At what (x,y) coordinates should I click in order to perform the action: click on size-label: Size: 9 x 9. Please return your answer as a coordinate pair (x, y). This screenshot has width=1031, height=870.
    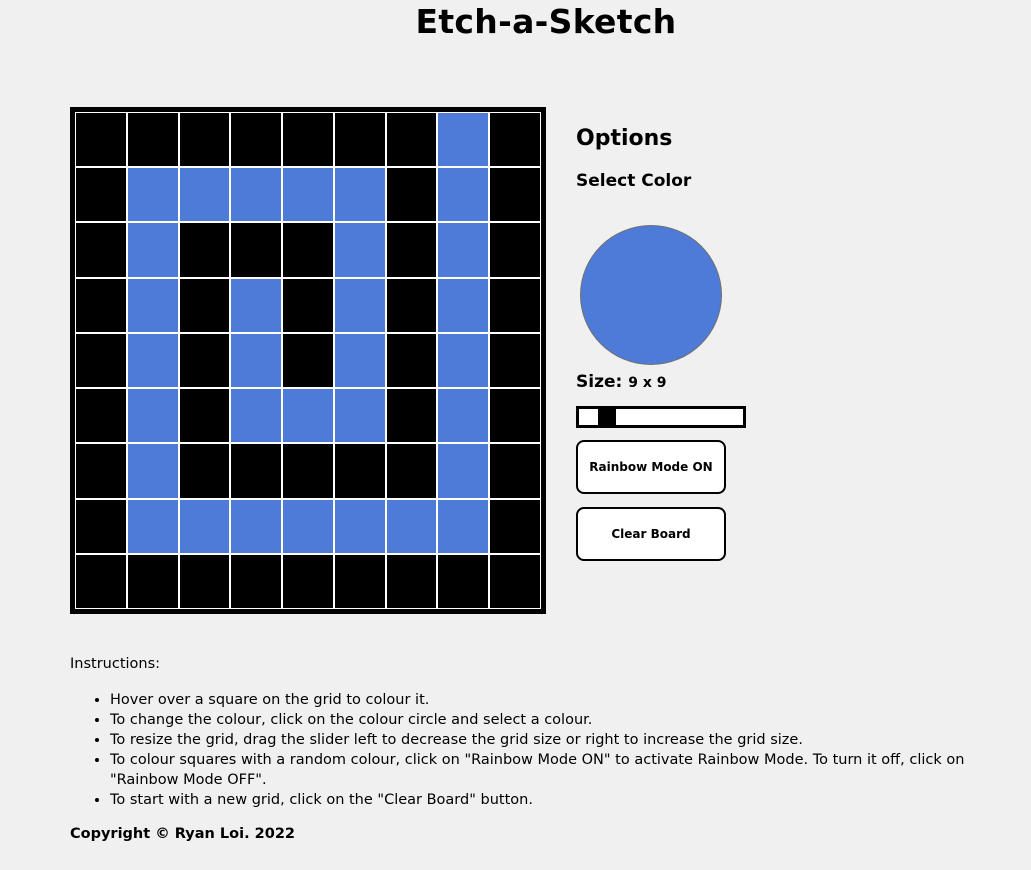
    Looking at the image, I should click on (621, 382).